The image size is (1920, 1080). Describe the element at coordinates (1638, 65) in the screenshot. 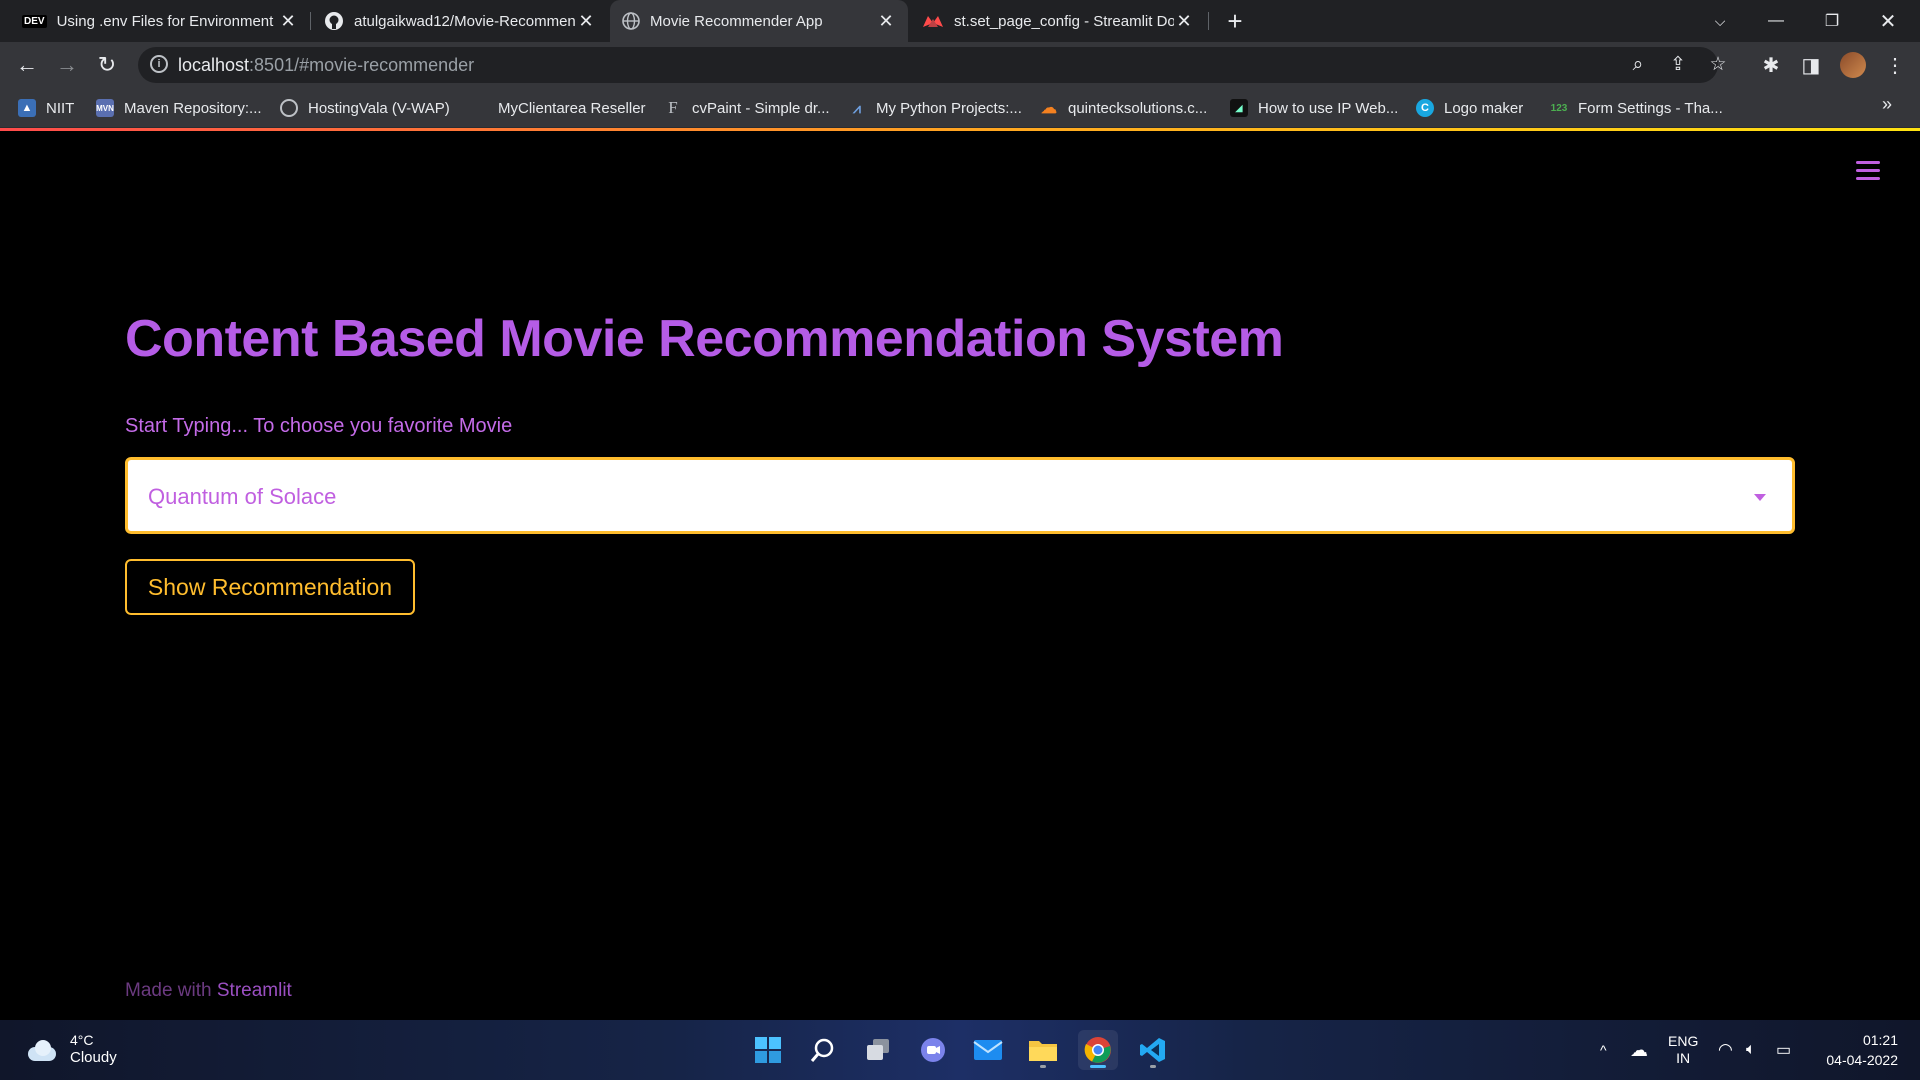

I see `zoom-icon: ⌕` at that location.